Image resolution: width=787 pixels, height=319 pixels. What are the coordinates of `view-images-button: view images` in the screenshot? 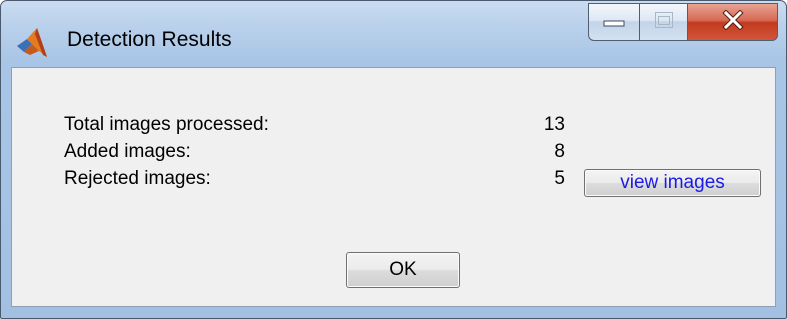 It's located at (672, 183).